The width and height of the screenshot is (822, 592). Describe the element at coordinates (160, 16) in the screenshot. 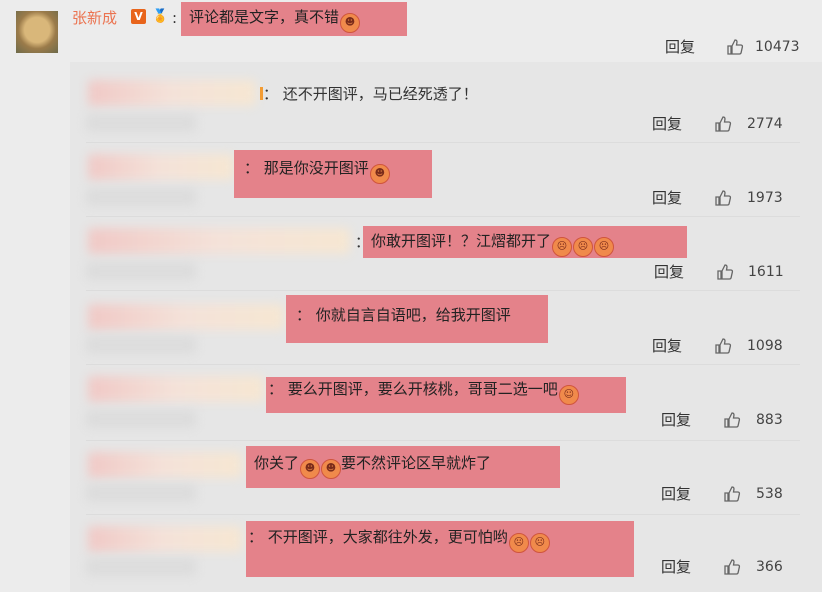

I see `medal-icon: 🏅` at that location.